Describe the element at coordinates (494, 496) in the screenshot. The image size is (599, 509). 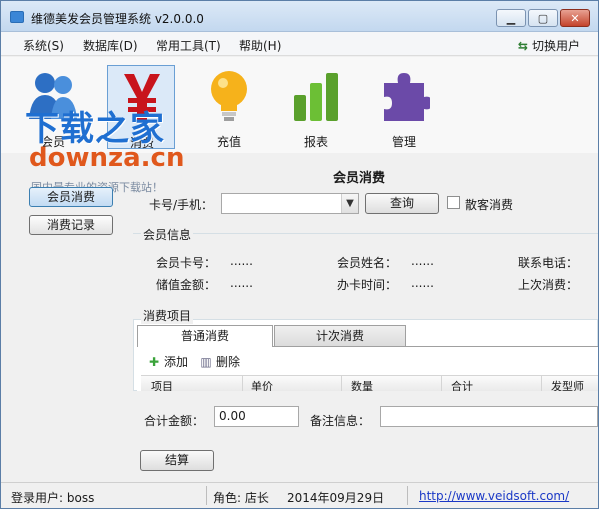
I see `status-website-link: http://www.veidsoft.com/` at that location.